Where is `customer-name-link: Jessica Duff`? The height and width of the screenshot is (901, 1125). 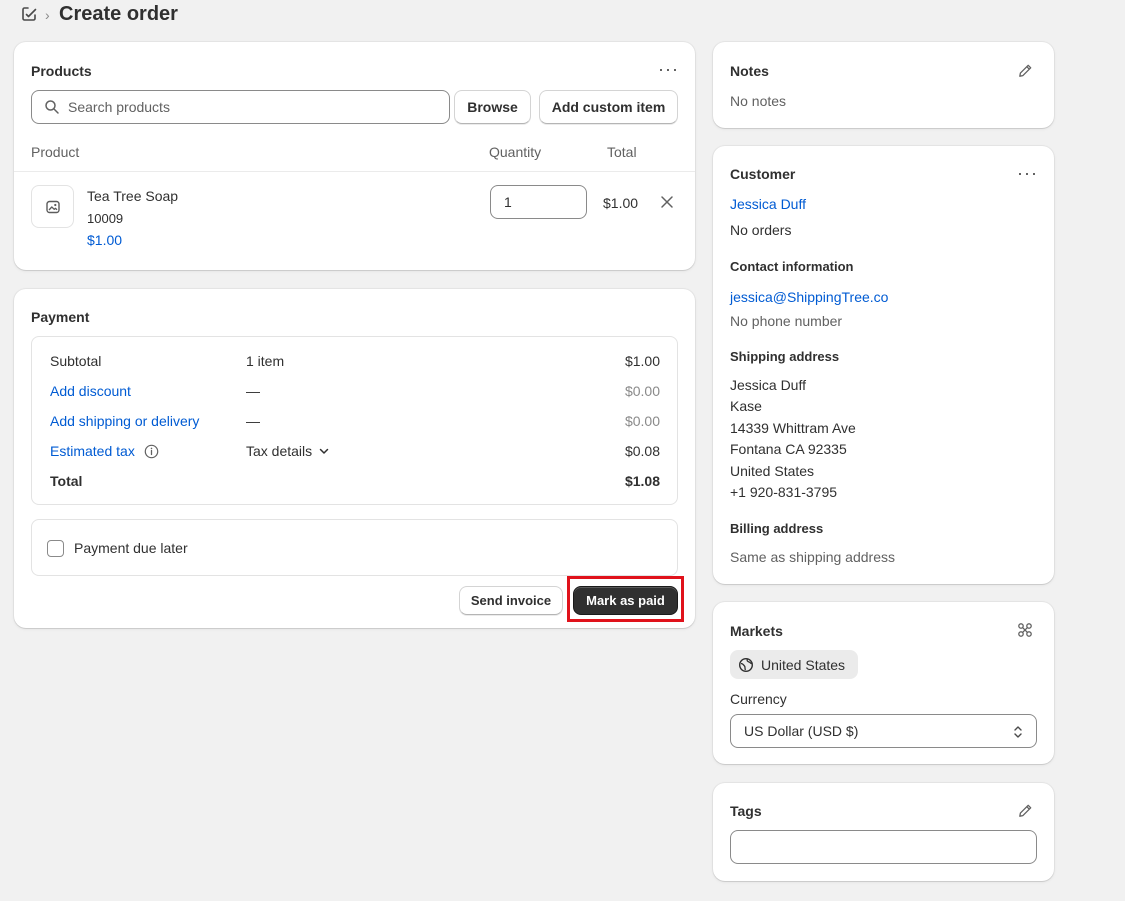
customer-name-link: Jessica Duff is located at coordinates (768, 204).